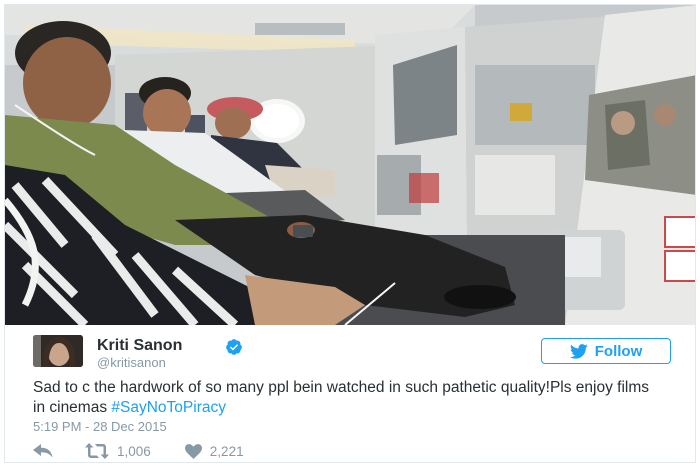 Image resolution: width=700 pixels, height=467 pixels. I want to click on retweet-button: 1,006, so click(118, 451).